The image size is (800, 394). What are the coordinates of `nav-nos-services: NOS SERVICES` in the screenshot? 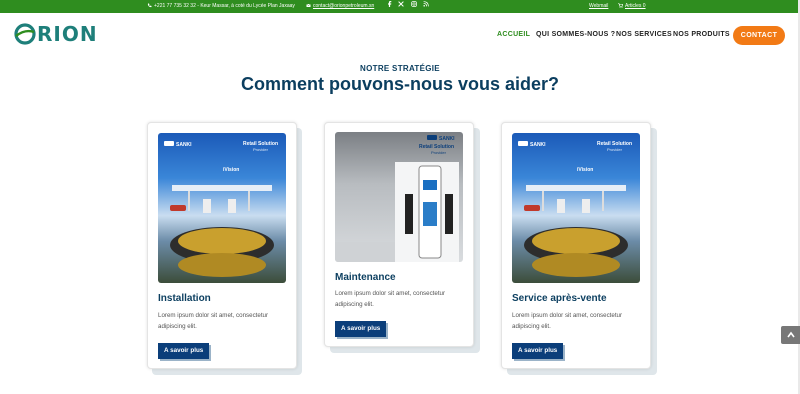 It's located at (644, 34).